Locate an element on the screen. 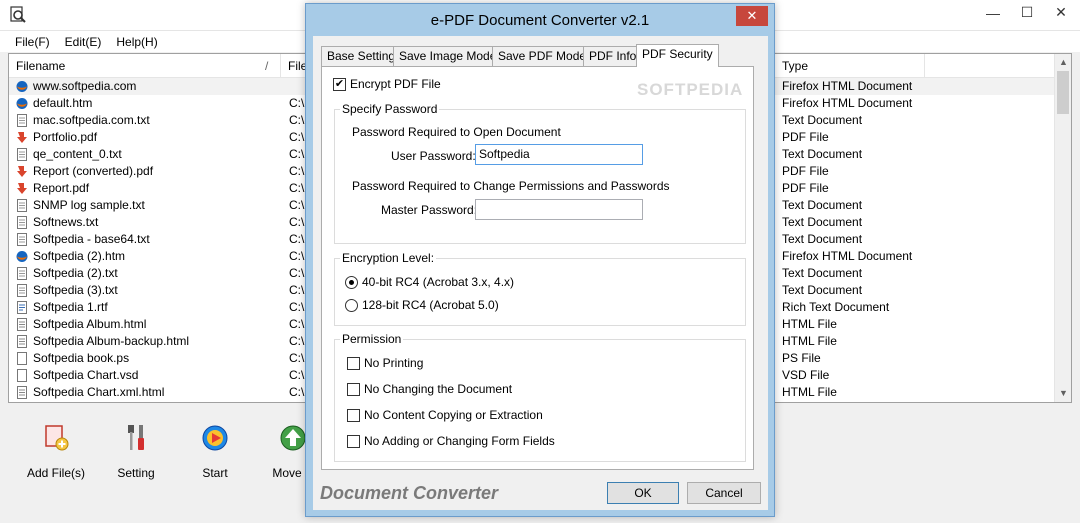 This screenshot has width=1080, height=523. softpedia-watermark: SOFTPEDIA is located at coordinates (690, 89).